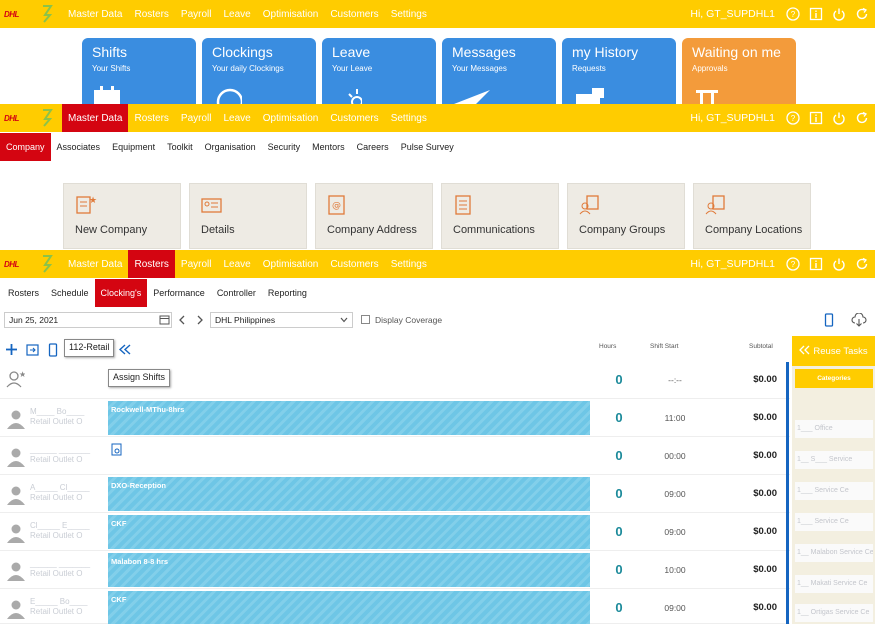  I want to click on subnav-clockings: Clocking's, so click(121, 293).